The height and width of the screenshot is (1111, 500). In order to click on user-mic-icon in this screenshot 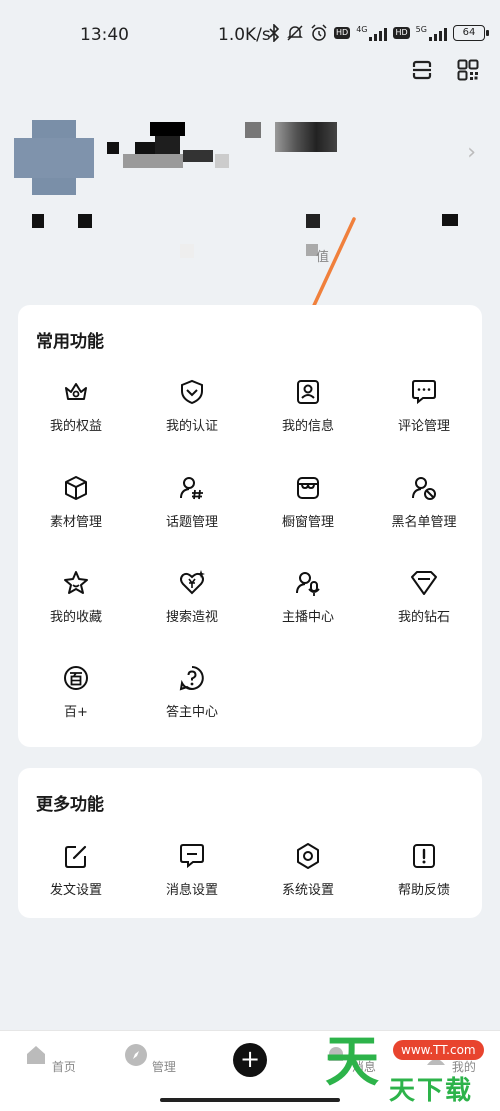, I will do `click(308, 584)`.